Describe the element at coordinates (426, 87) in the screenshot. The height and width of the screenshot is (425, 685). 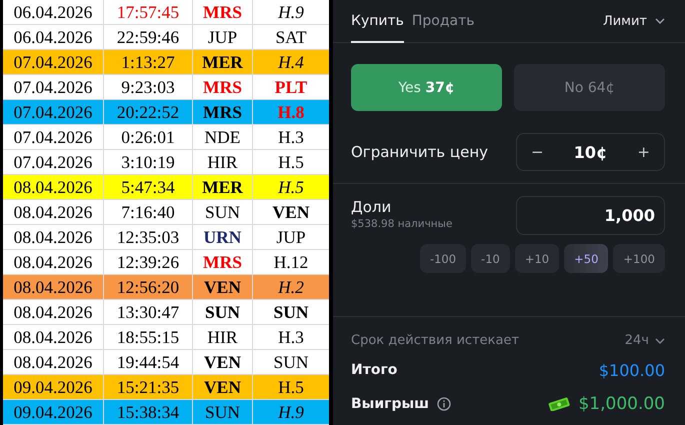
I see `outcome-button: Yes 37¢` at that location.